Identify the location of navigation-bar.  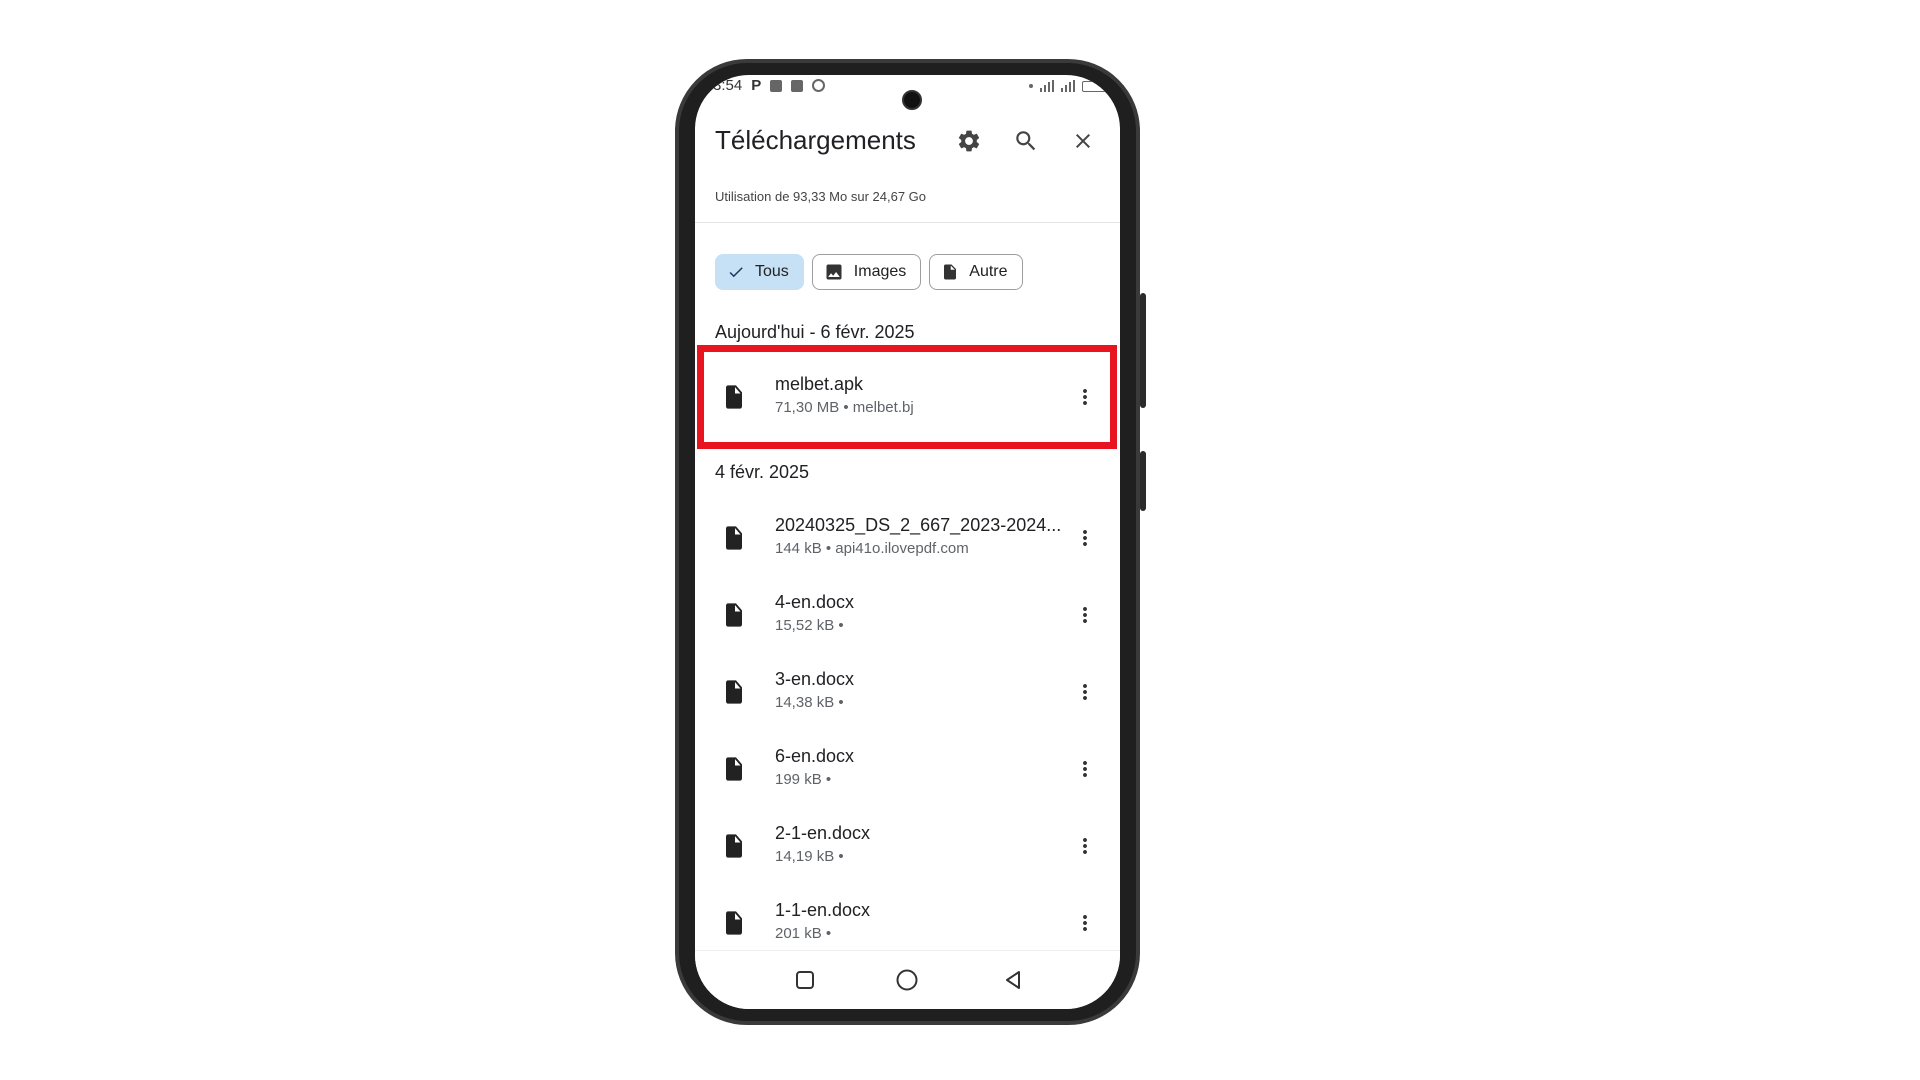
(907, 979).